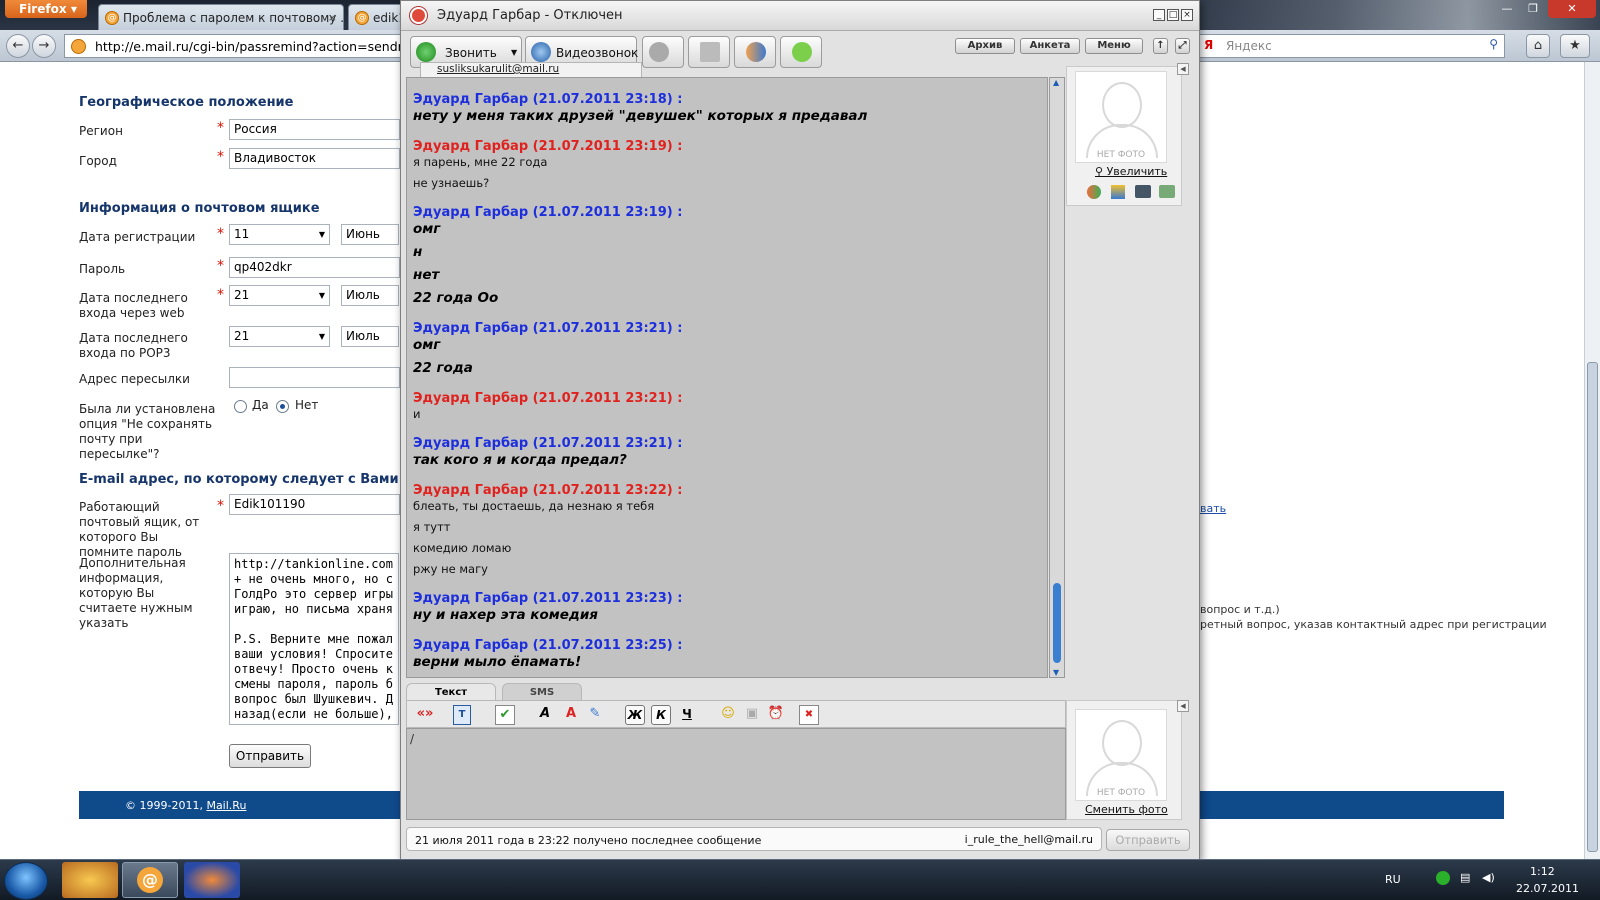 The width and height of the screenshot is (1600, 900). Describe the element at coordinates (661, 715) in the screenshot. I see `italic-button: К` at that location.